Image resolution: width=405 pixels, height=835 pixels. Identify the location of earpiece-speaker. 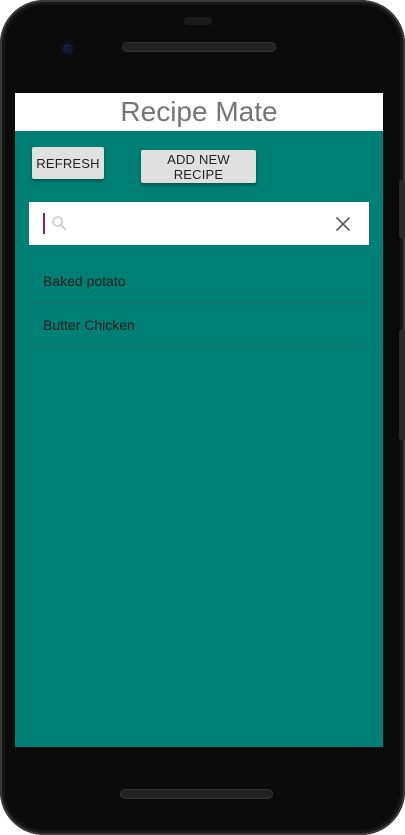
(199, 47).